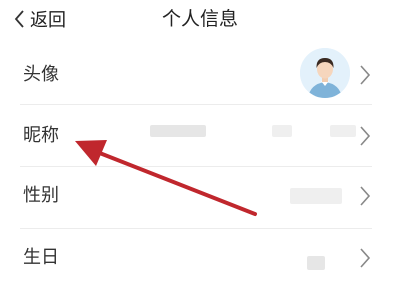 This screenshot has width=400, height=289. Describe the element at coordinates (196, 104) in the screenshot. I see `divider` at that location.